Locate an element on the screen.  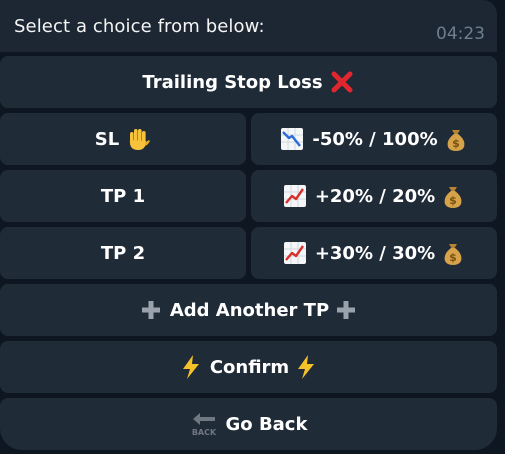
add-another-tp-label: Add Another TP is located at coordinates (249, 310).